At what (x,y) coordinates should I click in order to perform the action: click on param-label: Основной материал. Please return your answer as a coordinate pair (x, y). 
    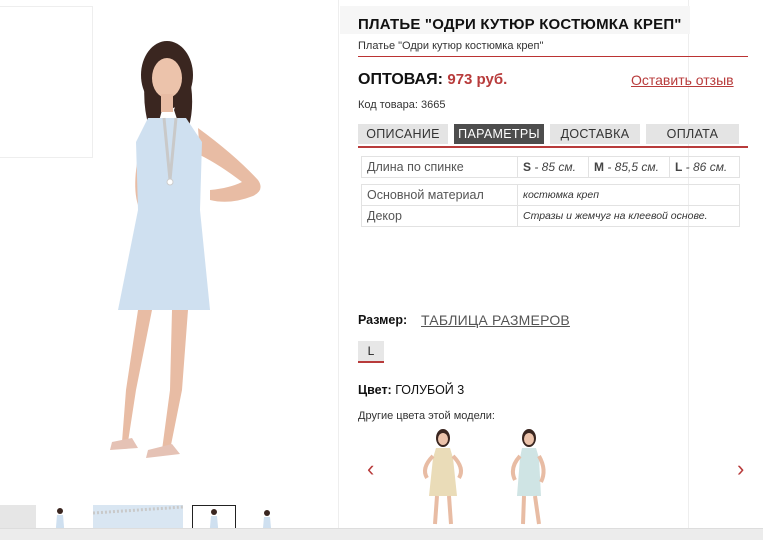
    Looking at the image, I should click on (439, 195).